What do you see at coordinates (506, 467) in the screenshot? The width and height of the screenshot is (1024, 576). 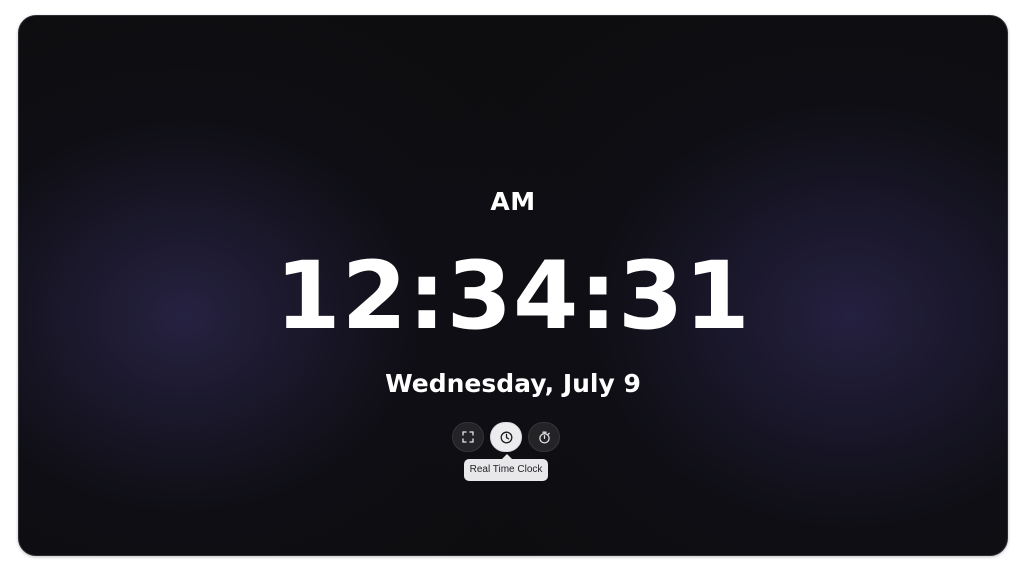 I see `tooltip: Real Time Clock` at bounding box center [506, 467].